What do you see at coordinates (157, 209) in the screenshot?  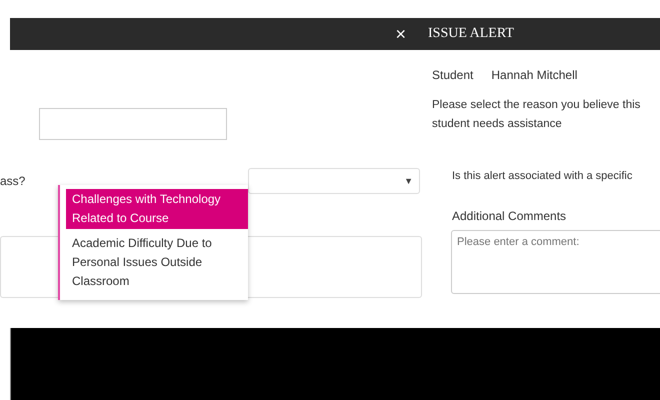 I see `dropdown-option: Challenges with Technology Related to Course` at bounding box center [157, 209].